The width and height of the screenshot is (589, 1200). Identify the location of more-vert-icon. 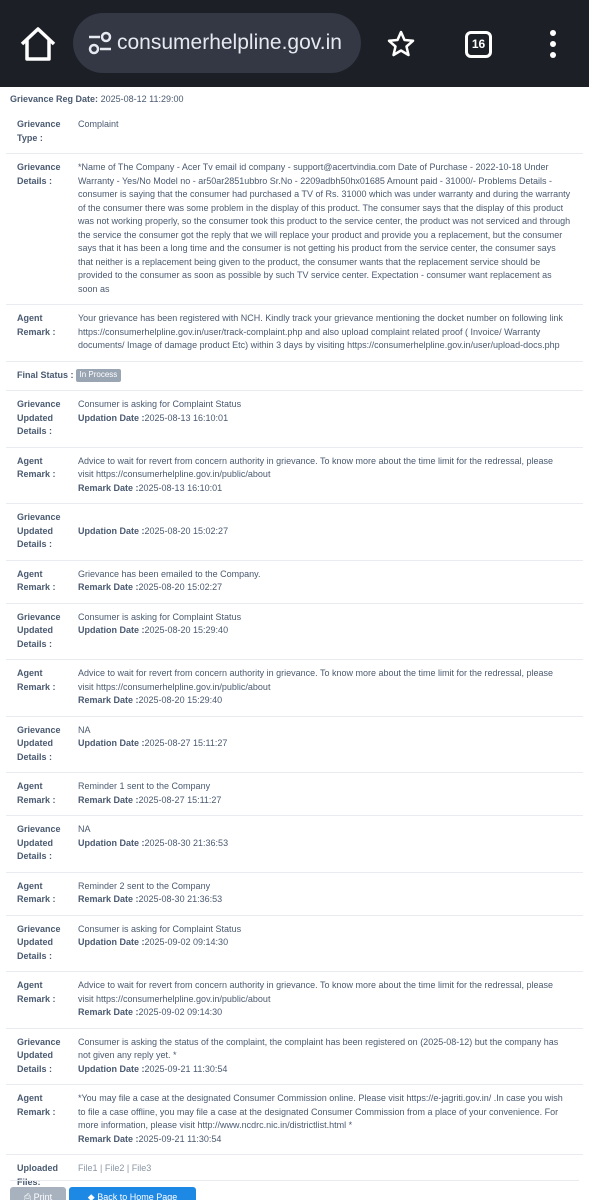
(553, 44).